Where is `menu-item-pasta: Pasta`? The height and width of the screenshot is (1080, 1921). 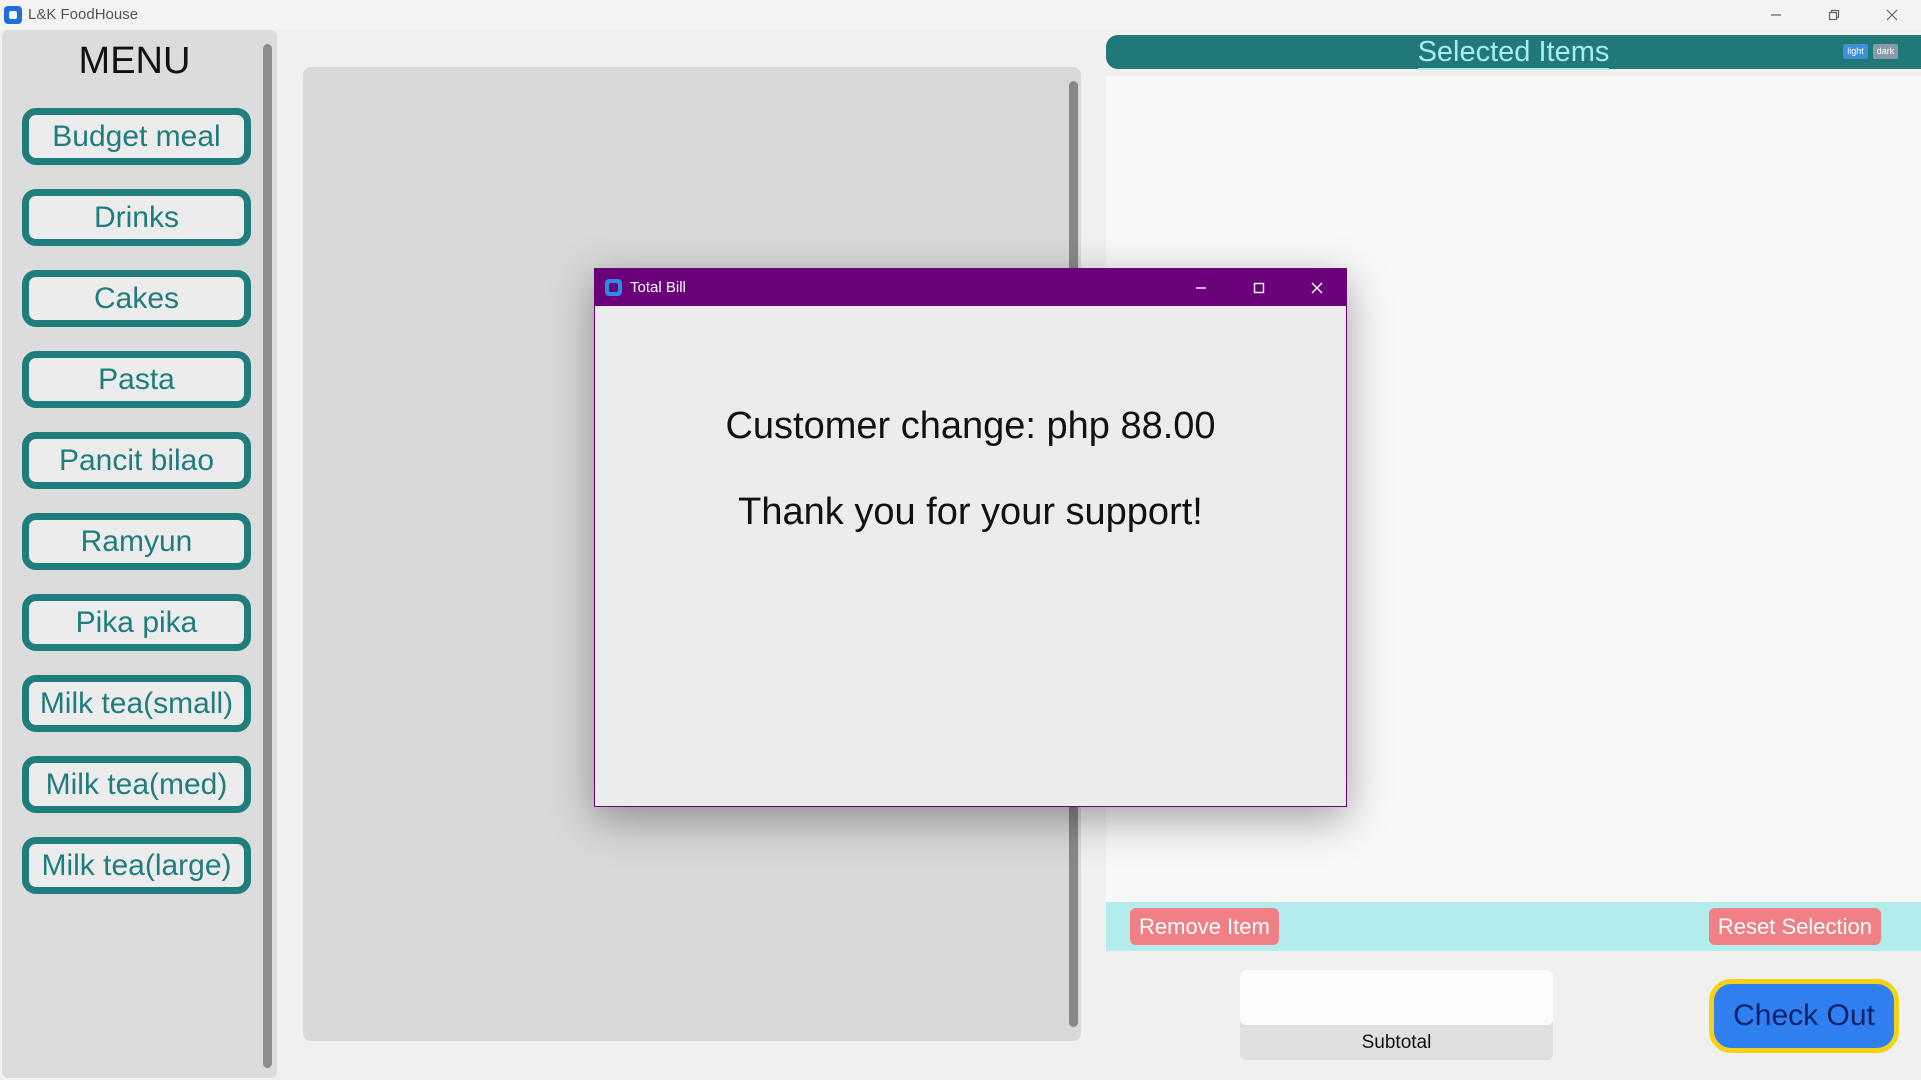 menu-item-pasta: Pasta is located at coordinates (136, 379).